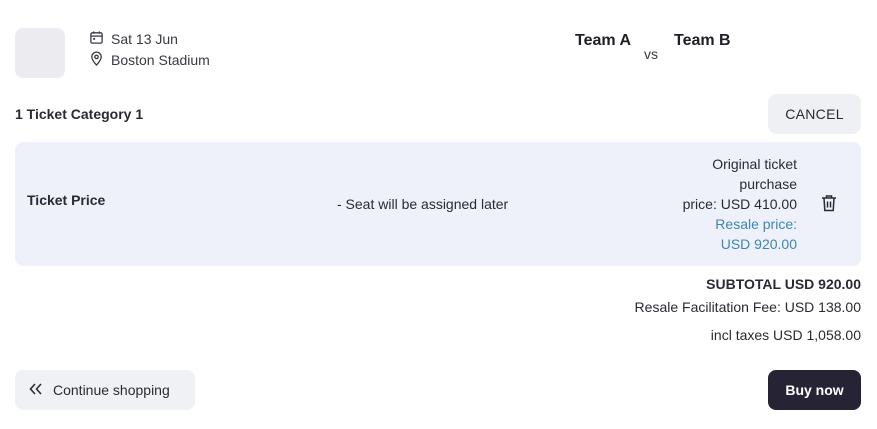 This screenshot has height=429, width=877. I want to click on continue-shopping-button: Continue shopping, so click(105, 390).